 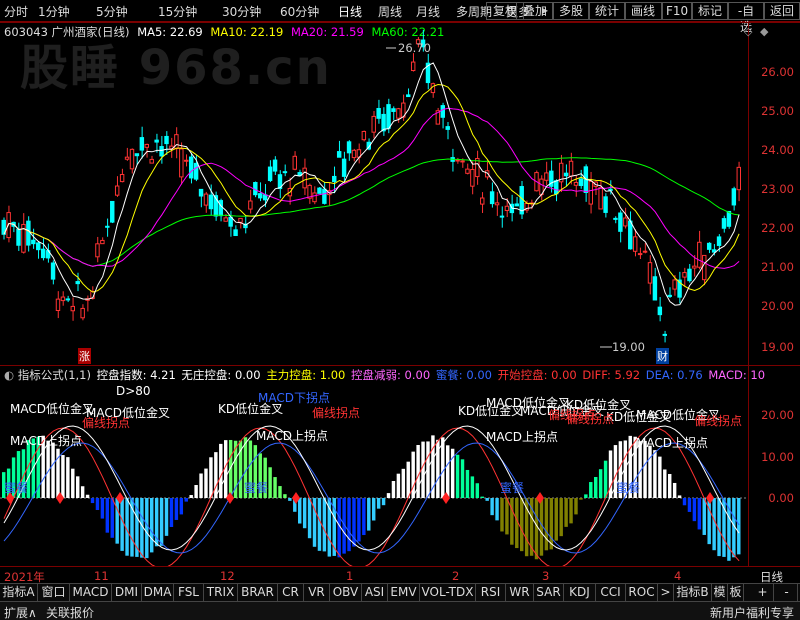 What do you see at coordinates (19, 593) in the screenshot?
I see `tab-zhibiao-a: 指标A` at bounding box center [19, 593].